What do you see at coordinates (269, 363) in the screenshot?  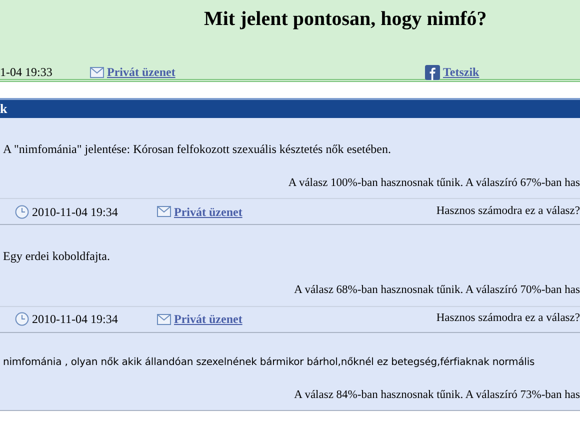 I see `answer-text: nimfománia , olyan nők akik állandóan szexelnének bármikor bárhol,nőknél ez betegség,férfiaknak normális` at bounding box center [269, 363].